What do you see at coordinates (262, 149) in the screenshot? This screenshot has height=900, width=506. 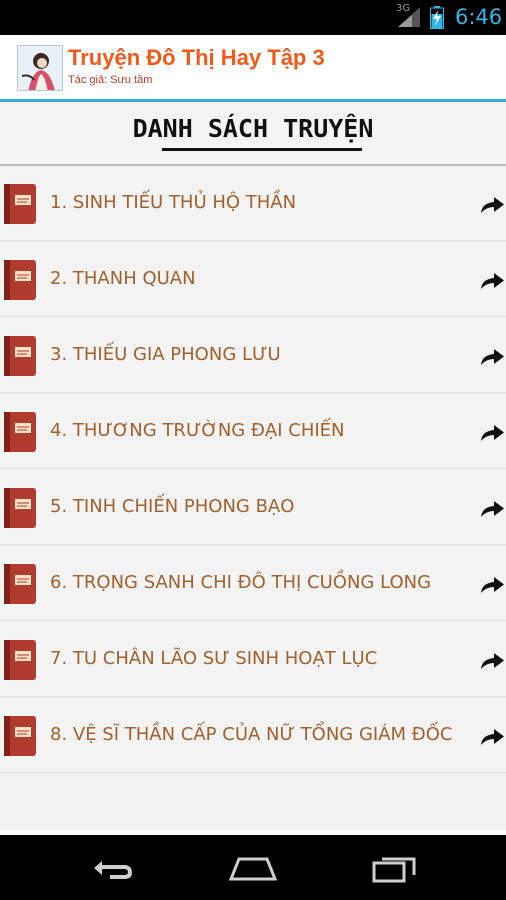 I see `heading-underline` at bounding box center [262, 149].